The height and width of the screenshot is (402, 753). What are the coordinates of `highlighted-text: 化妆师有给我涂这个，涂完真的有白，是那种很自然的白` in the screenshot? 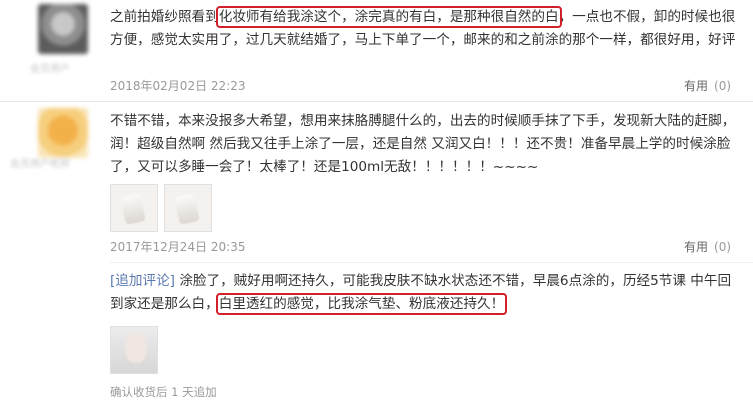 It's located at (388, 17).